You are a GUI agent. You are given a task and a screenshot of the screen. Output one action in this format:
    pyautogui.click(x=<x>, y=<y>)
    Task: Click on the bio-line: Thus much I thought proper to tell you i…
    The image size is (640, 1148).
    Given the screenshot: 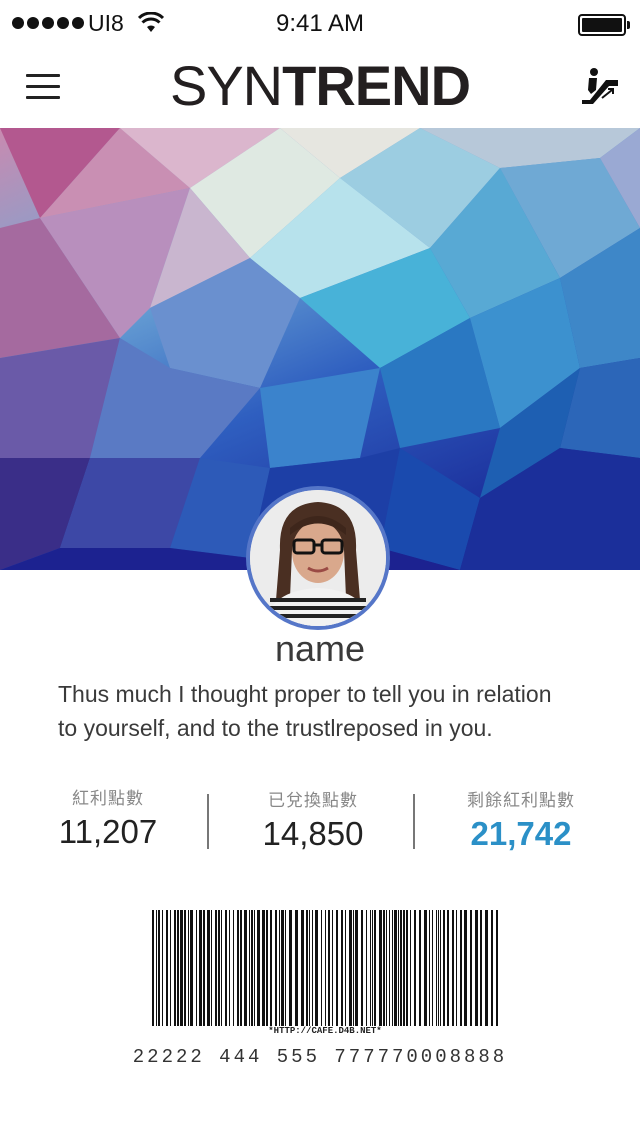 What is the action you would take?
    pyautogui.click(x=305, y=694)
    